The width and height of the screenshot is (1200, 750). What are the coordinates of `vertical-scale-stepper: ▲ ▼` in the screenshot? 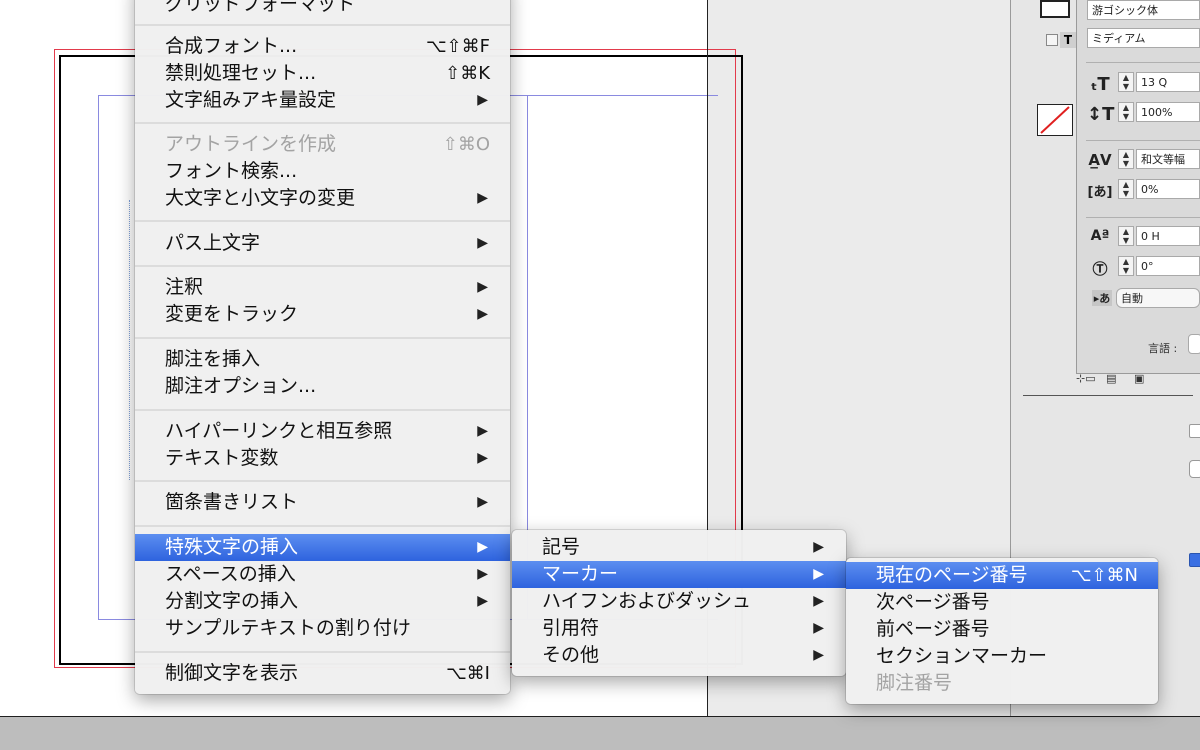 It's located at (1126, 112).